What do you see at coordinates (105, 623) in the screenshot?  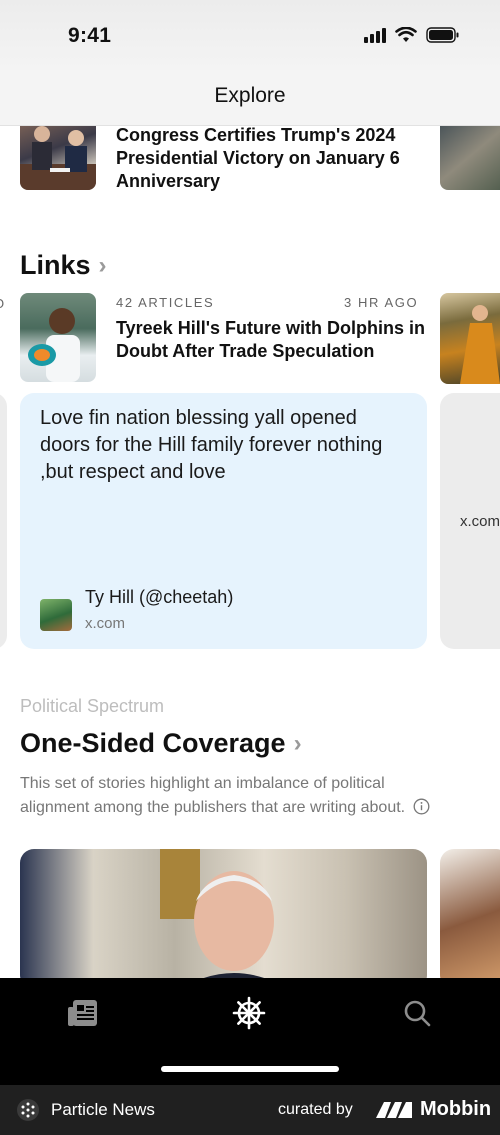 I see `tweet-source: x.com` at bounding box center [105, 623].